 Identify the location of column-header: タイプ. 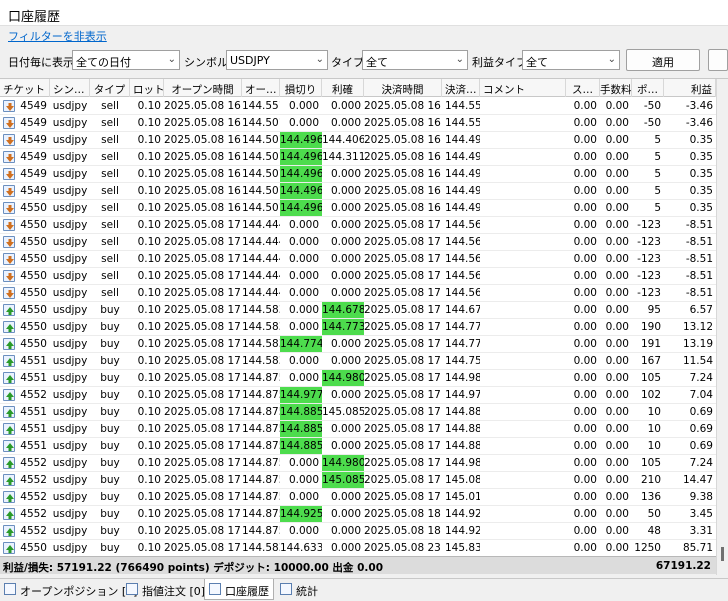
(110, 88).